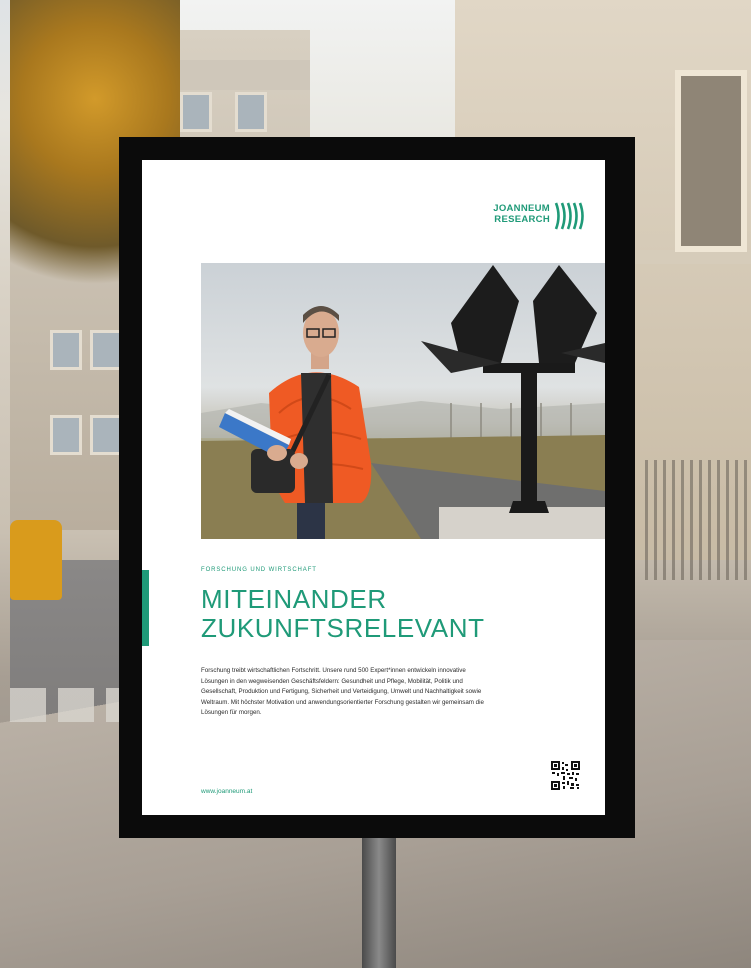  Describe the element at coordinates (522, 219) in the screenshot. I see `logo-line2: RESEARCH` at that location.